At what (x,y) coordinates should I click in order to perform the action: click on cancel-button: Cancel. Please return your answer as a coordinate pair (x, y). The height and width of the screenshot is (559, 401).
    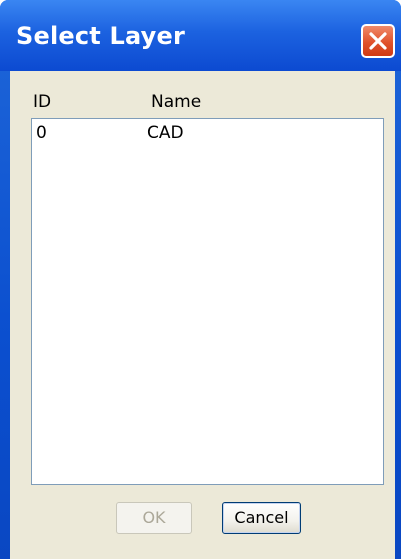
    Looking at the image, I should click on (261, 518).